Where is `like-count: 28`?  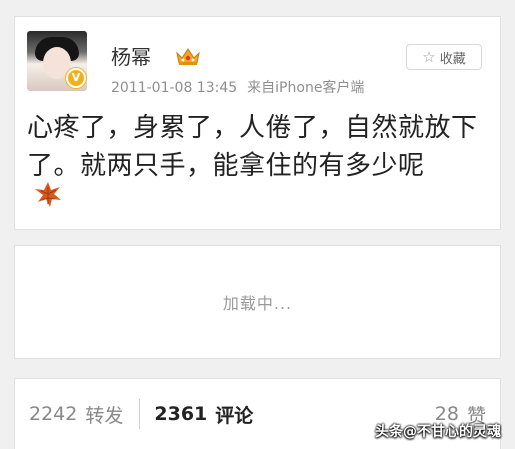 like-count: 28 is located at coordinates (446, 414).